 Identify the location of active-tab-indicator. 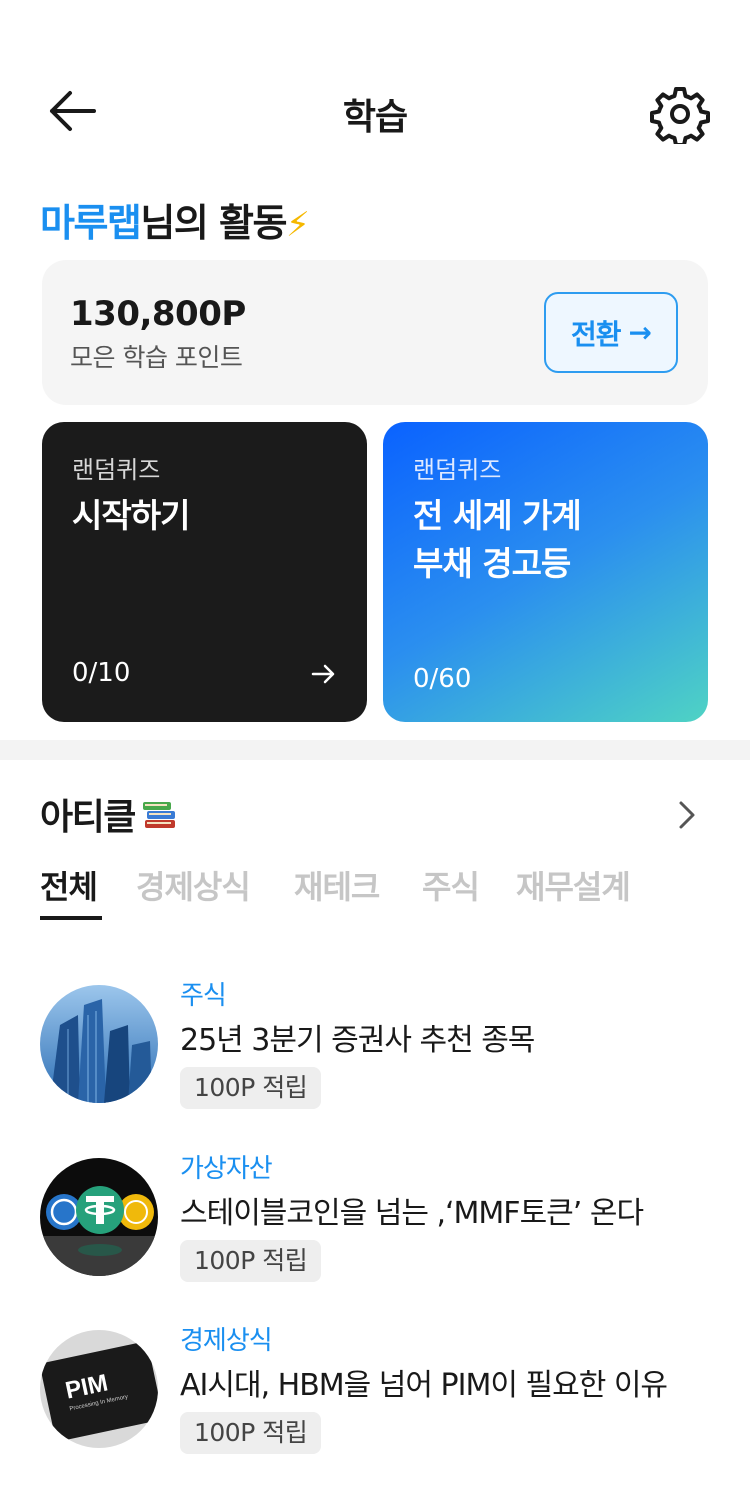
(71, 918).